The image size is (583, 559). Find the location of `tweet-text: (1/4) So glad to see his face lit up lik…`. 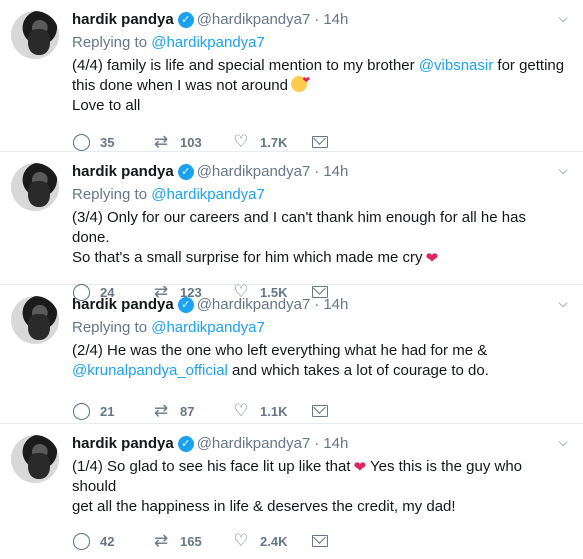

tweet-text: (1/4) So glad to see his face lit up lik… is located at coordinates (327, 487).